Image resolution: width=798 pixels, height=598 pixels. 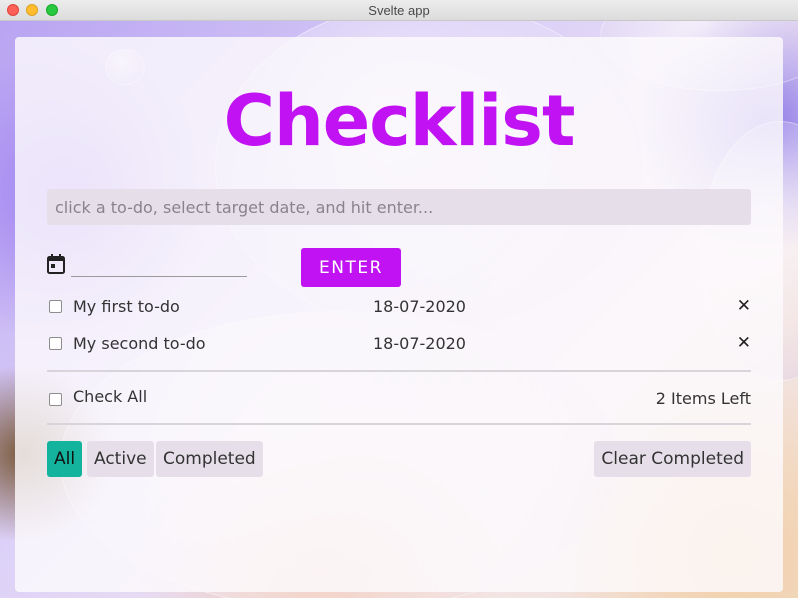 What do you see at coordinates (703, 398) in the screenshot?
I see `items-left-count: 2 Items Left` at bounding box center [703, 398].